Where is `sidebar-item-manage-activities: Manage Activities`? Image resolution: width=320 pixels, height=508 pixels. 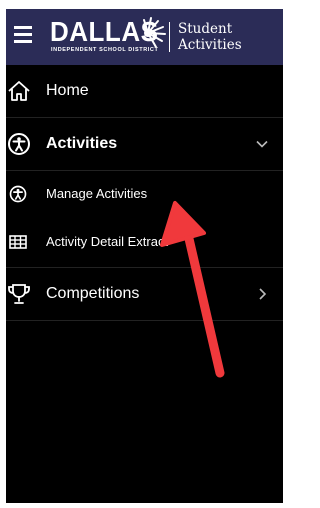
sidebar-item-manage-activities: Manage Activities is located at coordinates (144, 195).